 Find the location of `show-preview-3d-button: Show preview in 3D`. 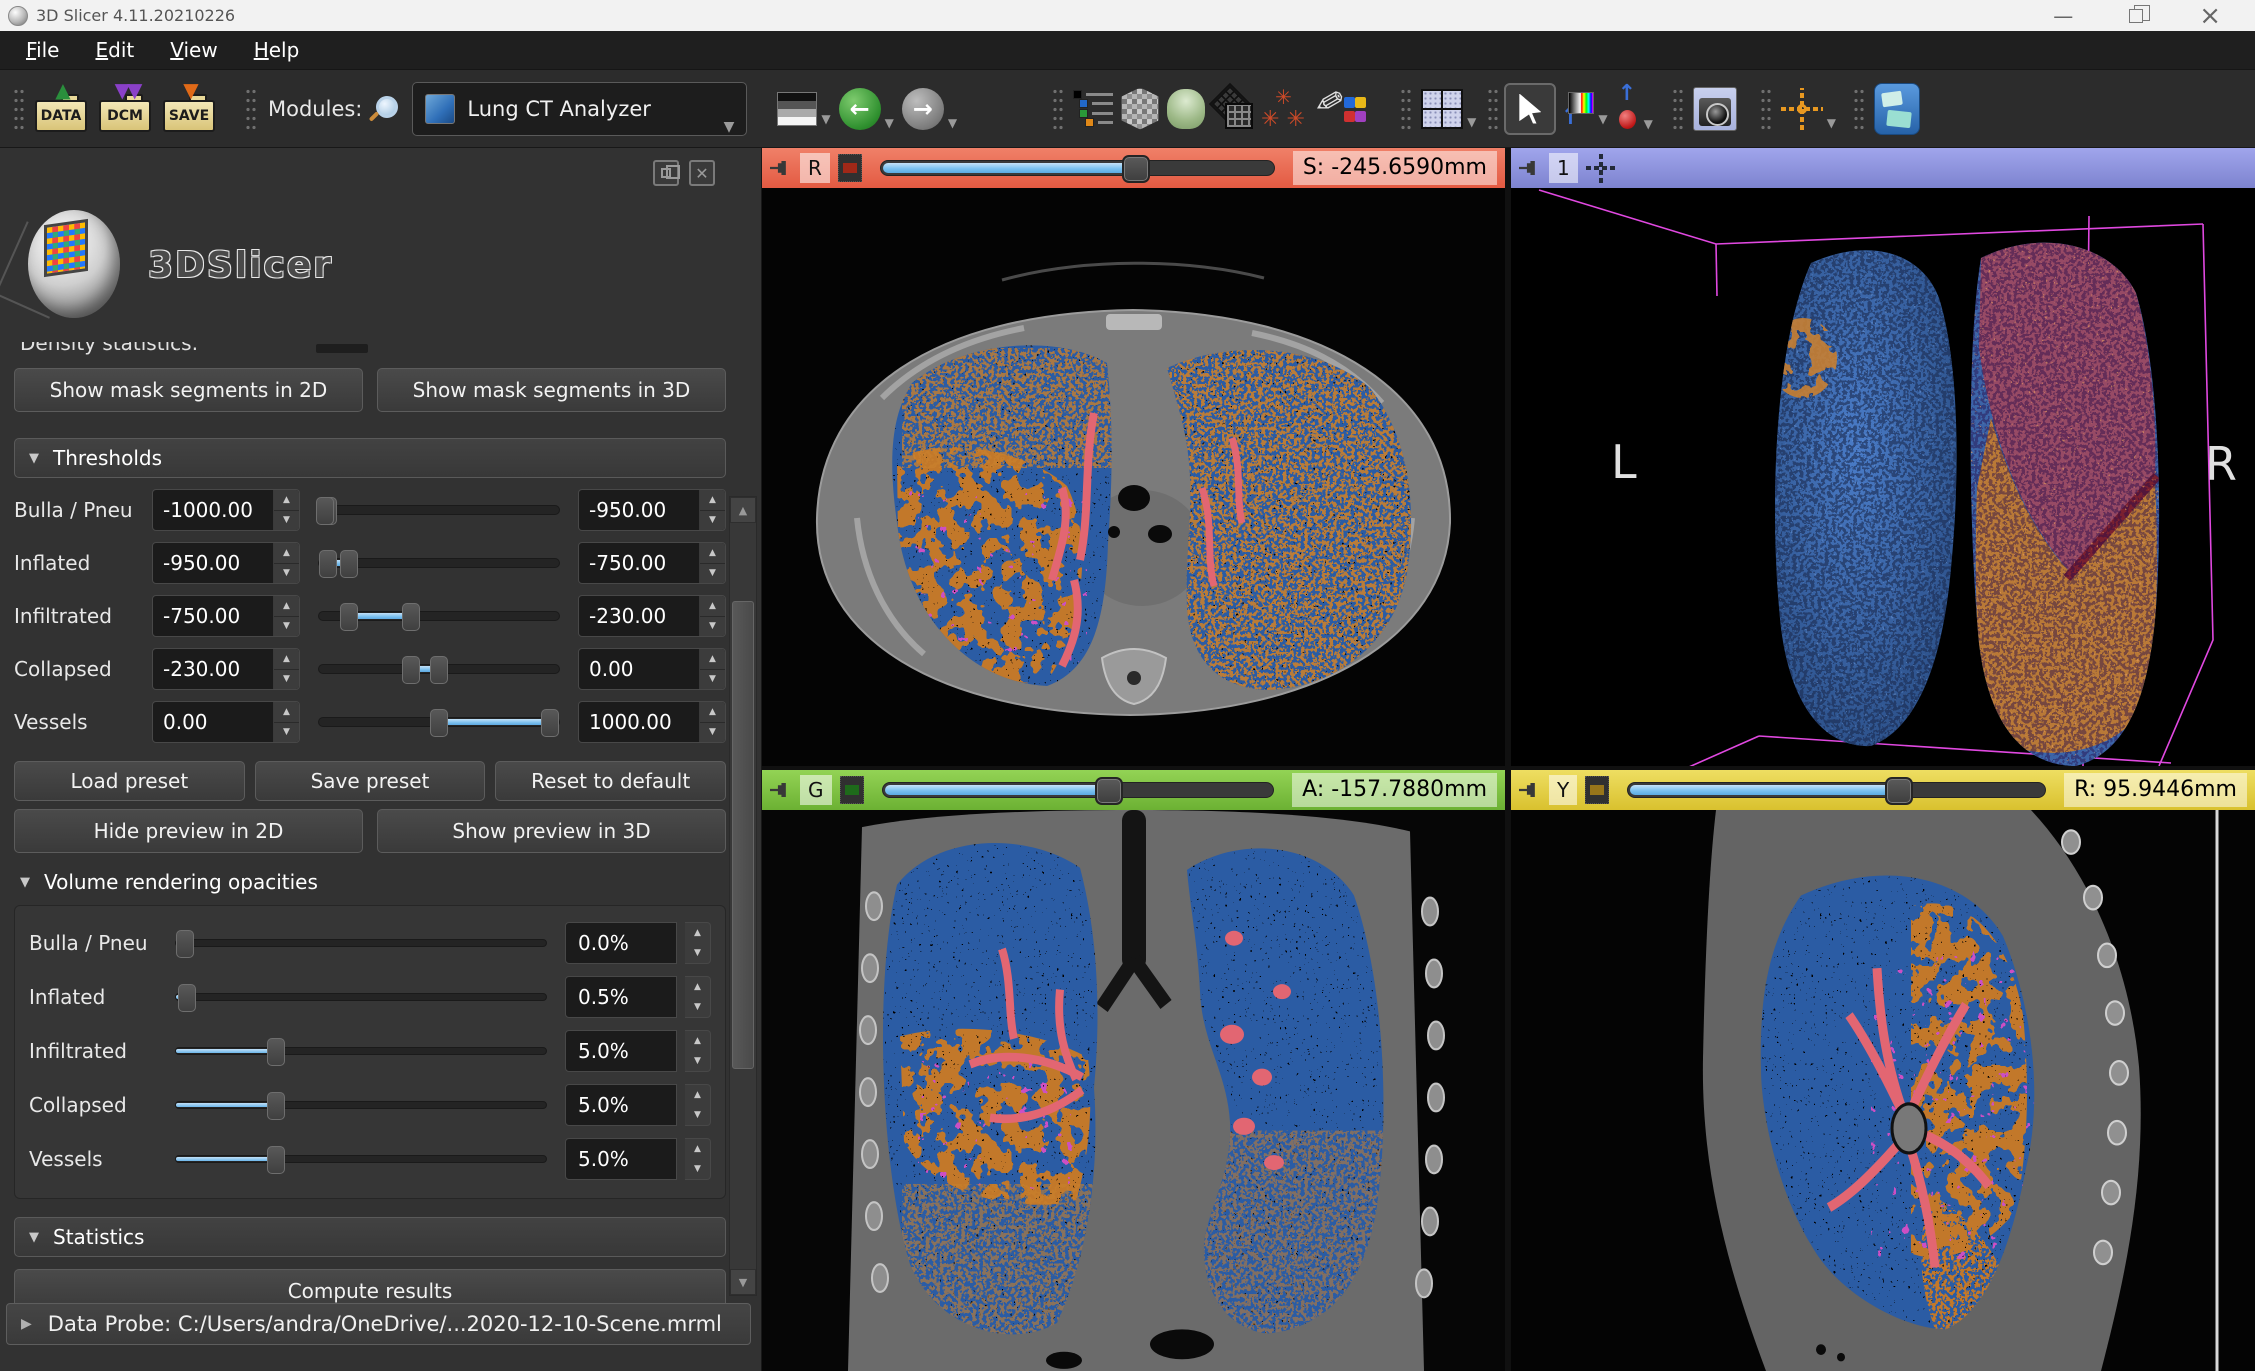

show-preview-3d-button: Show preview in 3D is located at coordinates (551, 831).